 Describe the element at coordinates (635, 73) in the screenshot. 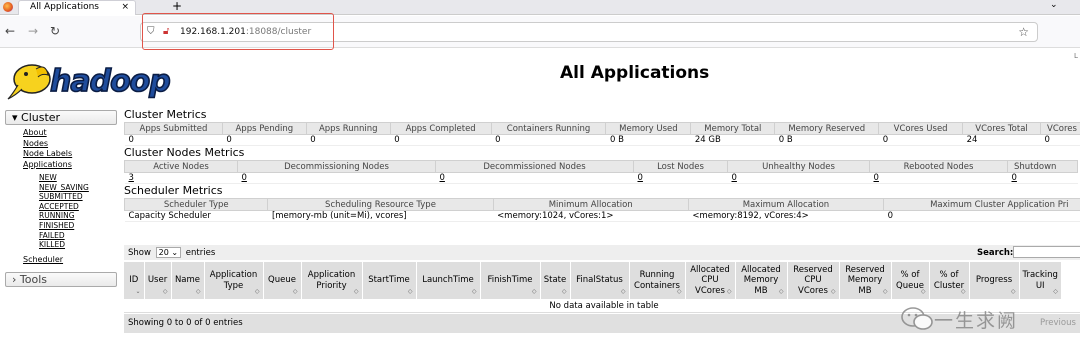

I see `page-title: All Applications` at that location.